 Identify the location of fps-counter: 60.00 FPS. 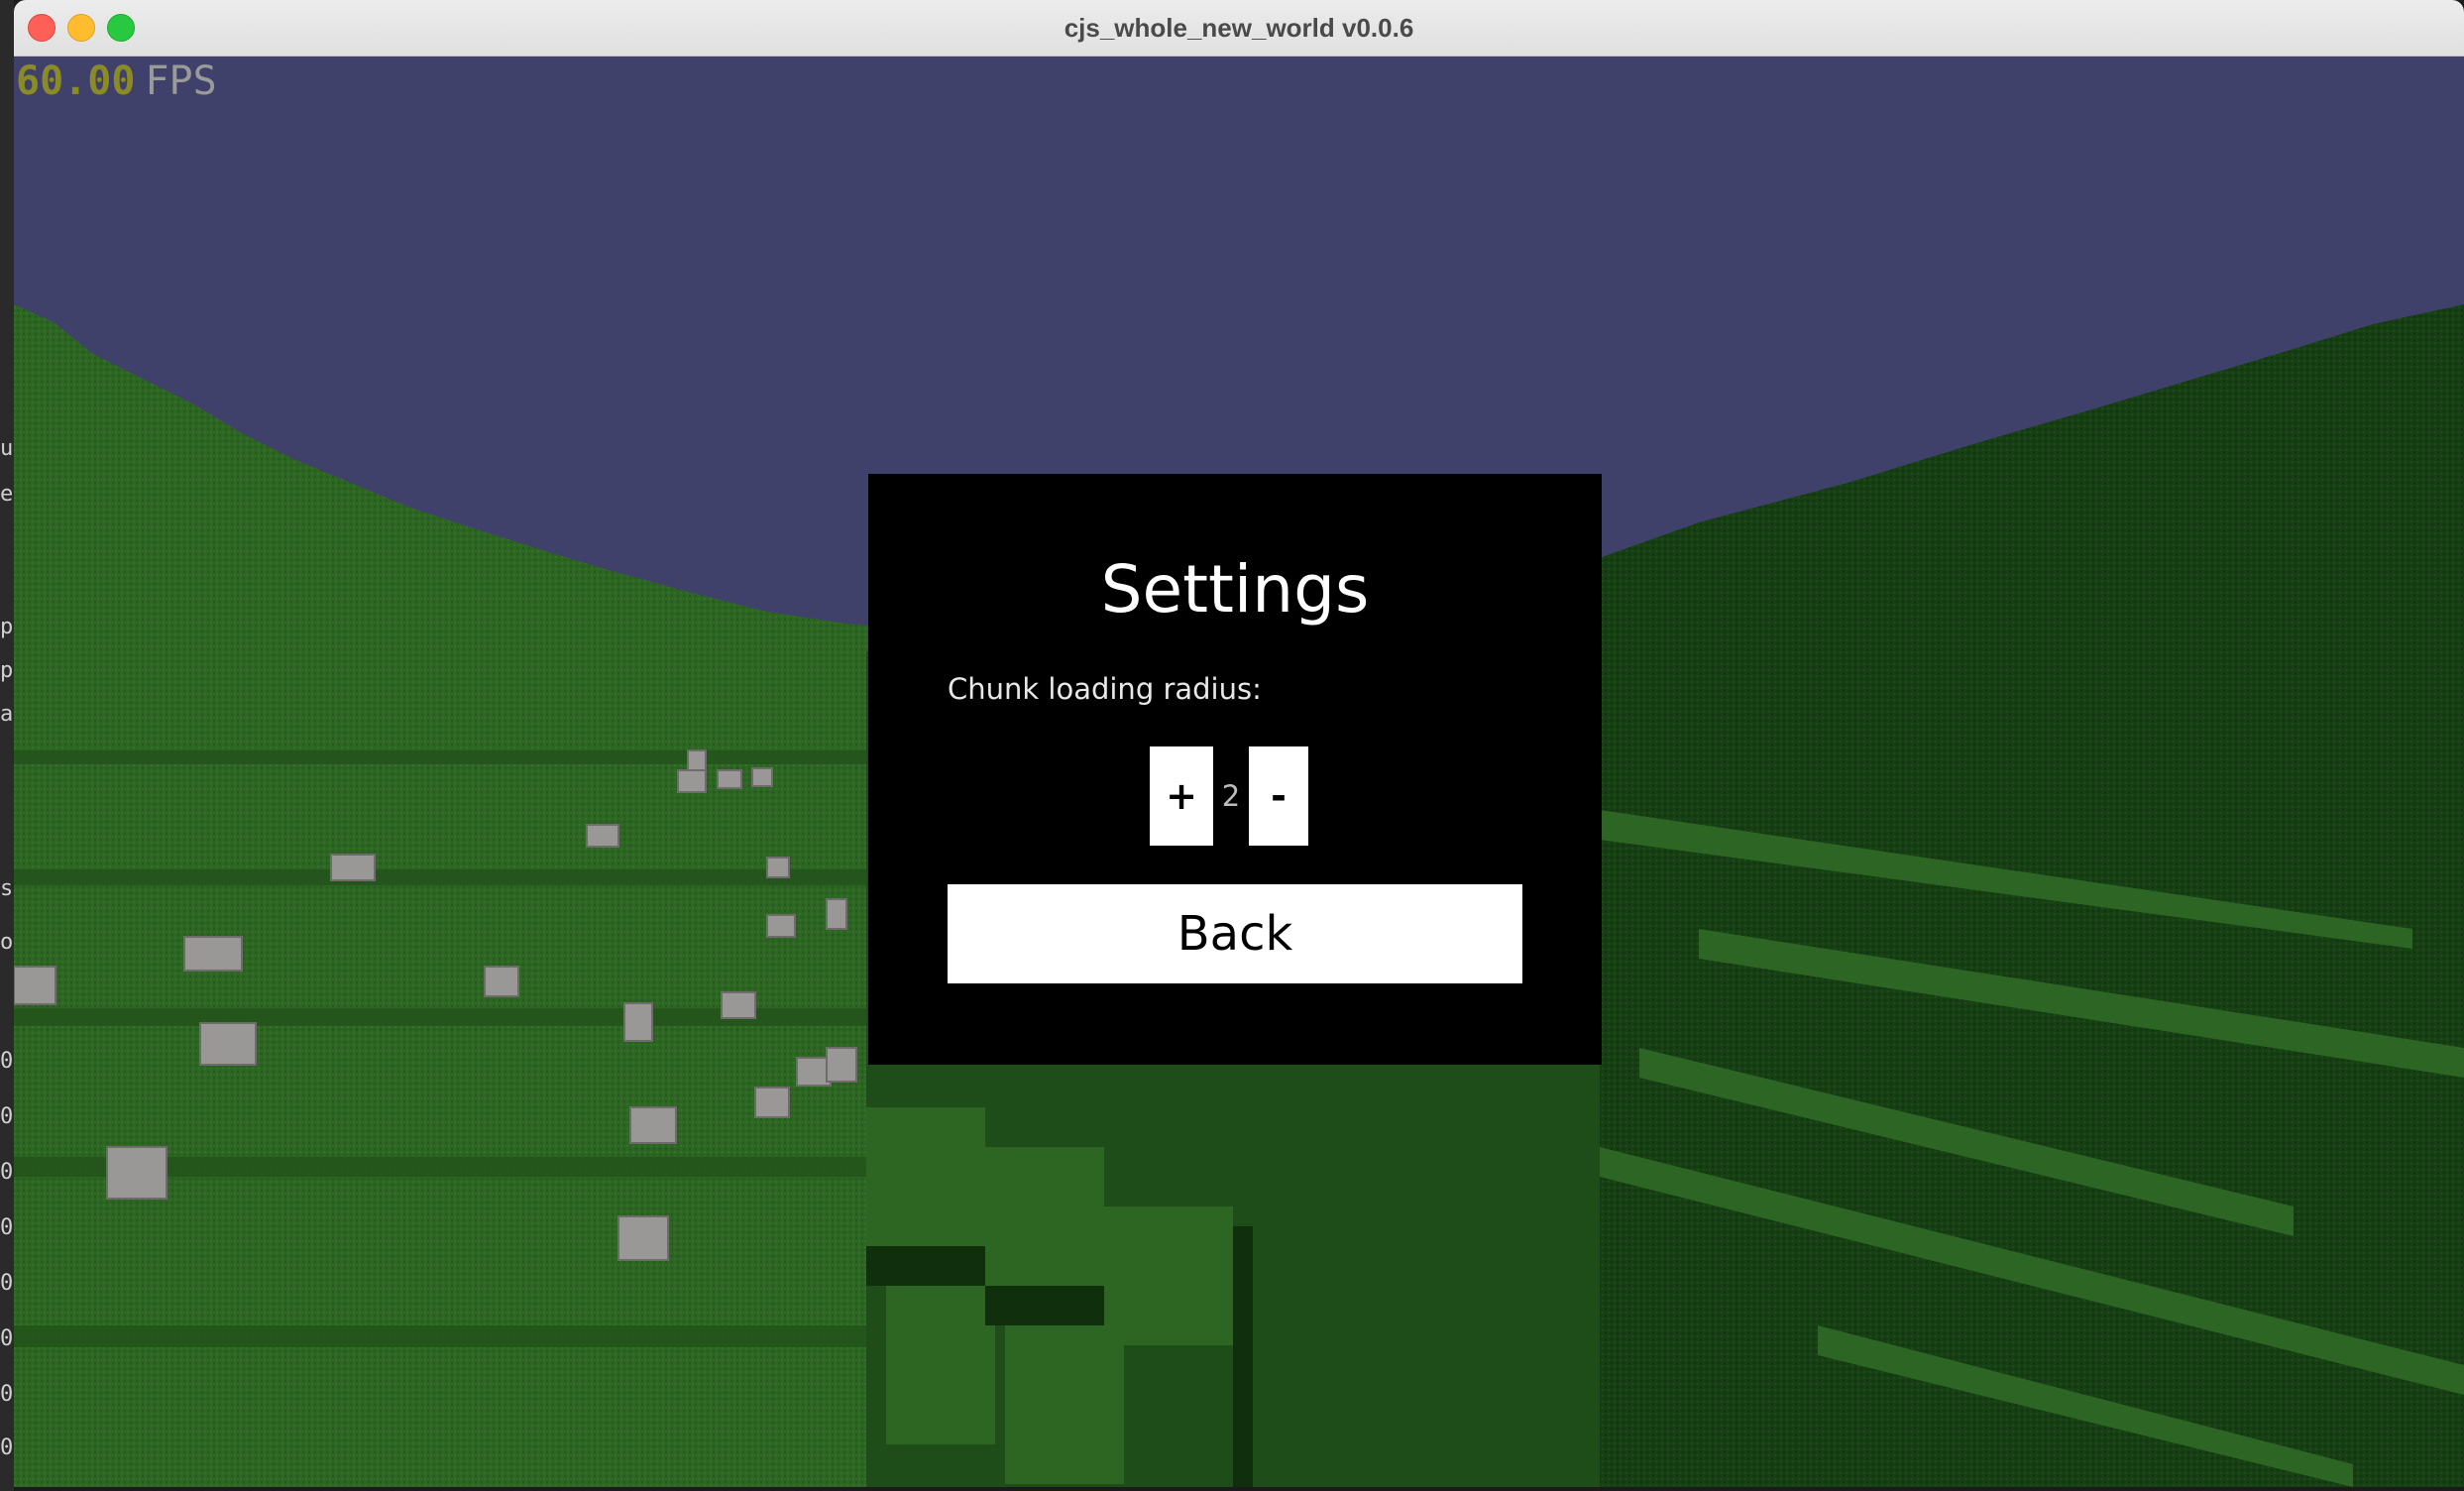
(116, 82).